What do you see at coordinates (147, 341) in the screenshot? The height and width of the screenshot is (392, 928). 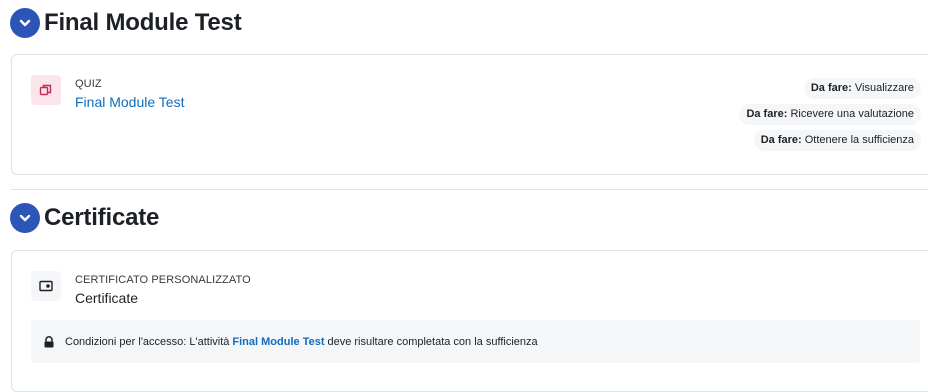 I see `restriction-text-before: Condizioni per l'accesso: L'attività` at bounding box center [147, 341].